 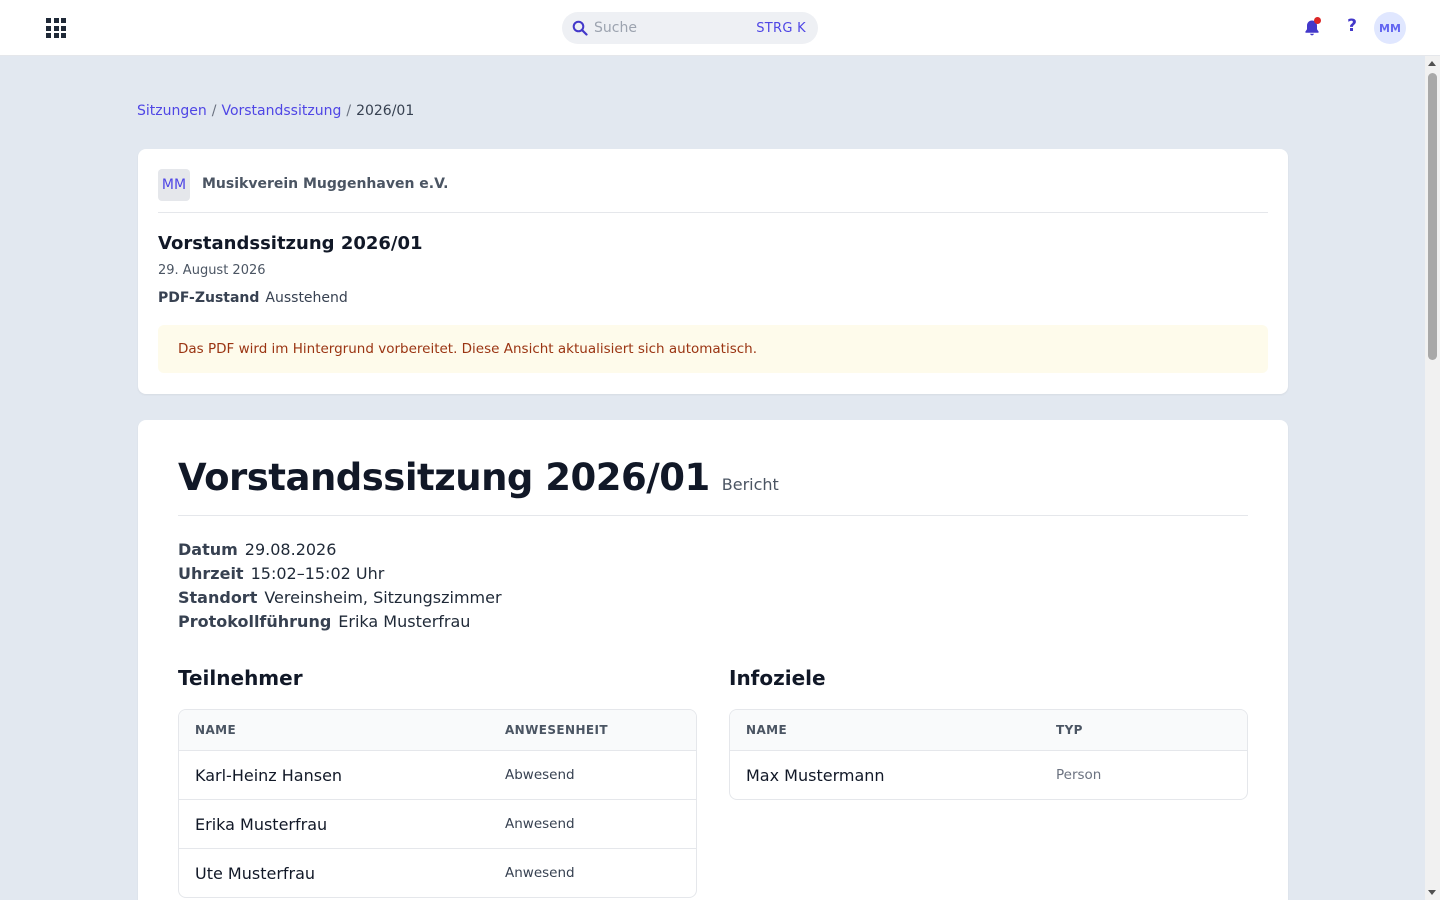 What do you see at coordinates (437, 823) in the screenshot?
I see `table-row: Erika Musterfrau Anwesend` at bounding box center [437, 823].